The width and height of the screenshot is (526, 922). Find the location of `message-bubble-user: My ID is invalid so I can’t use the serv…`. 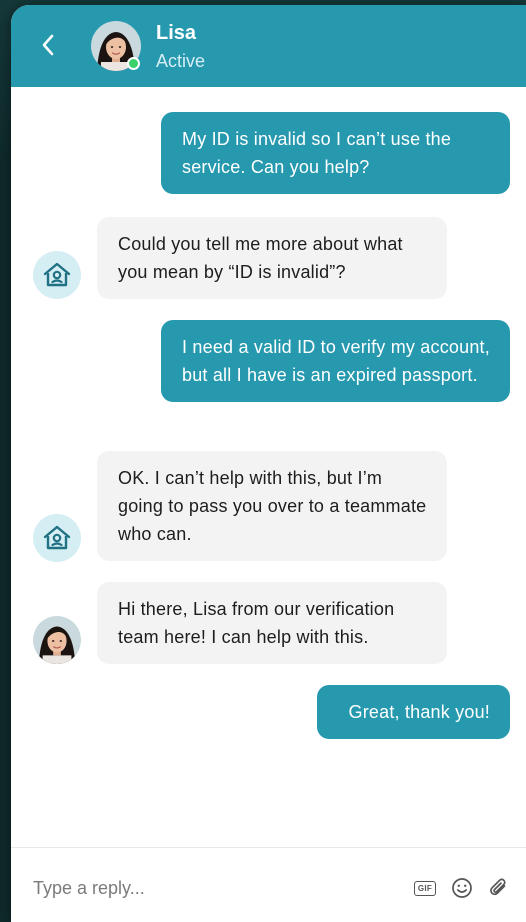

message-bubble-user: My ID is invalid so I can’t use the serv… is located at coordinates (335, 153).